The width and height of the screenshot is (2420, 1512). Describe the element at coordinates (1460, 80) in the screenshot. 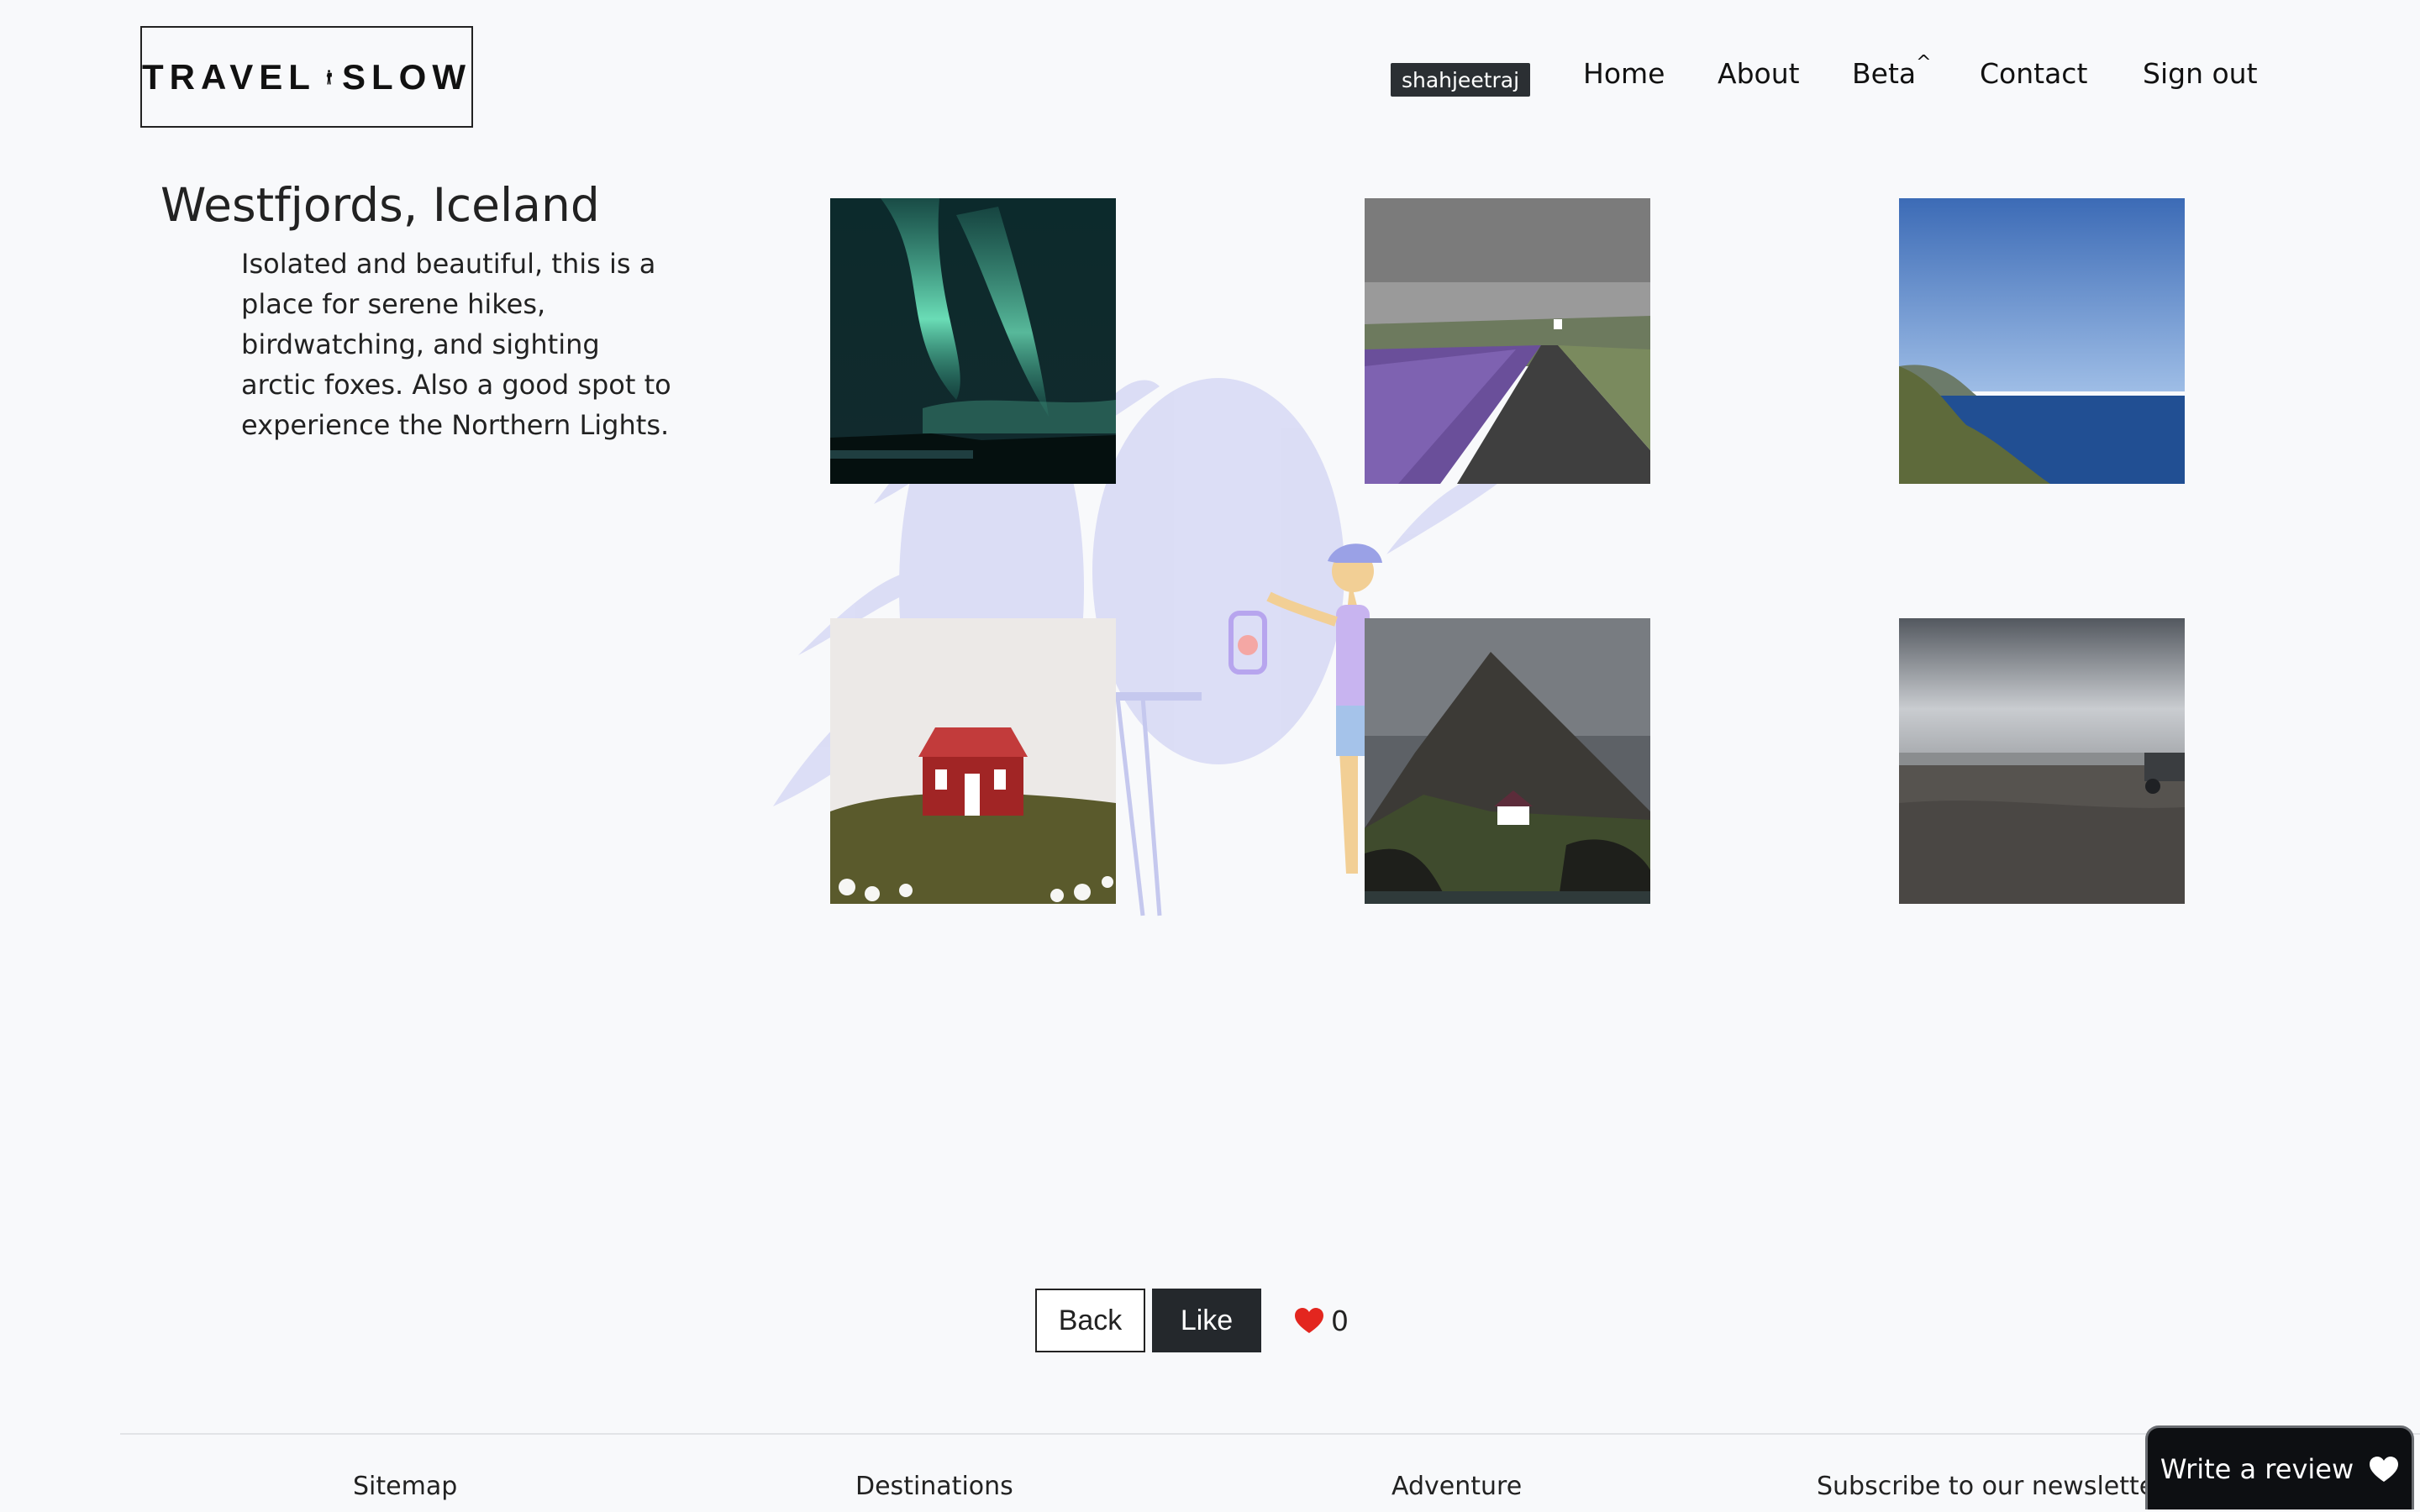

I see `user-badge: shahjeetraj` at that location.